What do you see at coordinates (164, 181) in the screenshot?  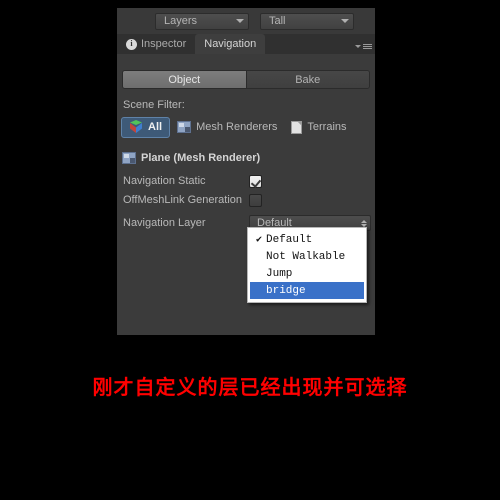 I see `property-label: Navigation Static` at bounding box center [164, 181].